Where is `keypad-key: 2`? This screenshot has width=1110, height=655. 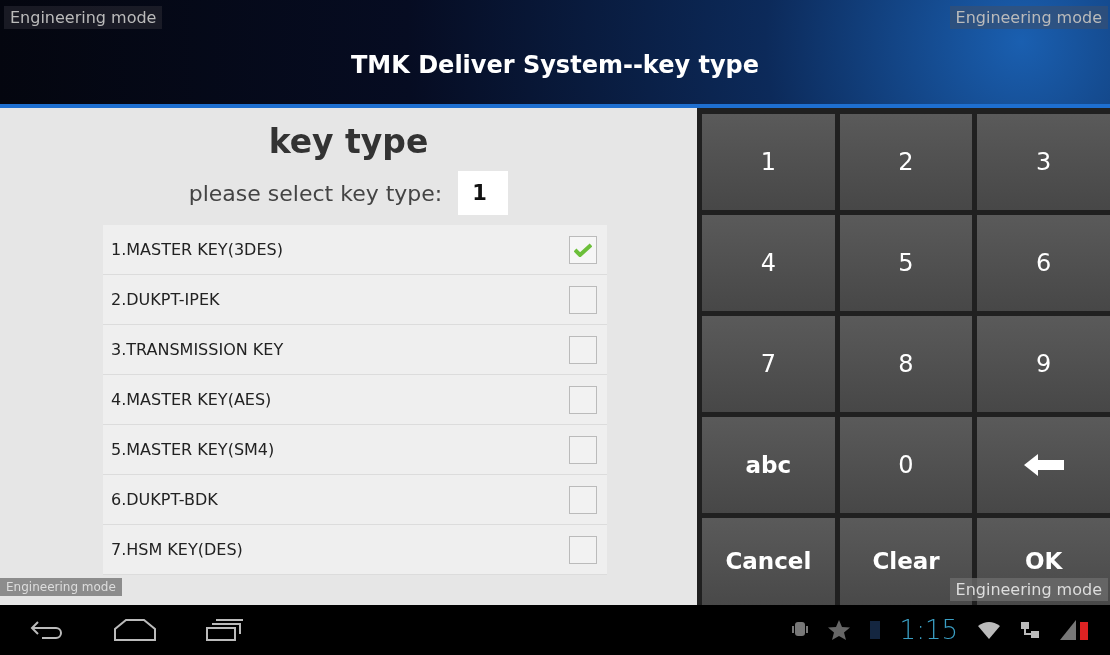
keypad-key: 2 is located at coordinates (906, 162).